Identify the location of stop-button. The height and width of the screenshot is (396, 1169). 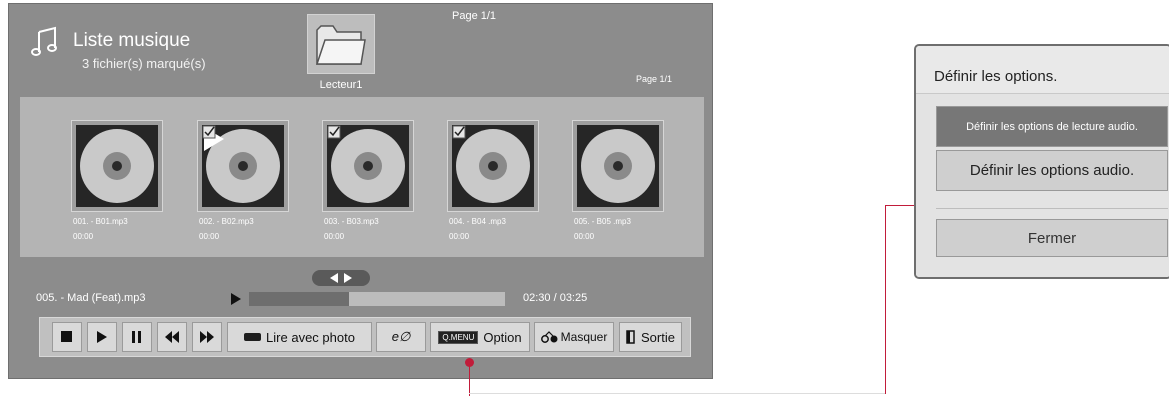
(67, 337).